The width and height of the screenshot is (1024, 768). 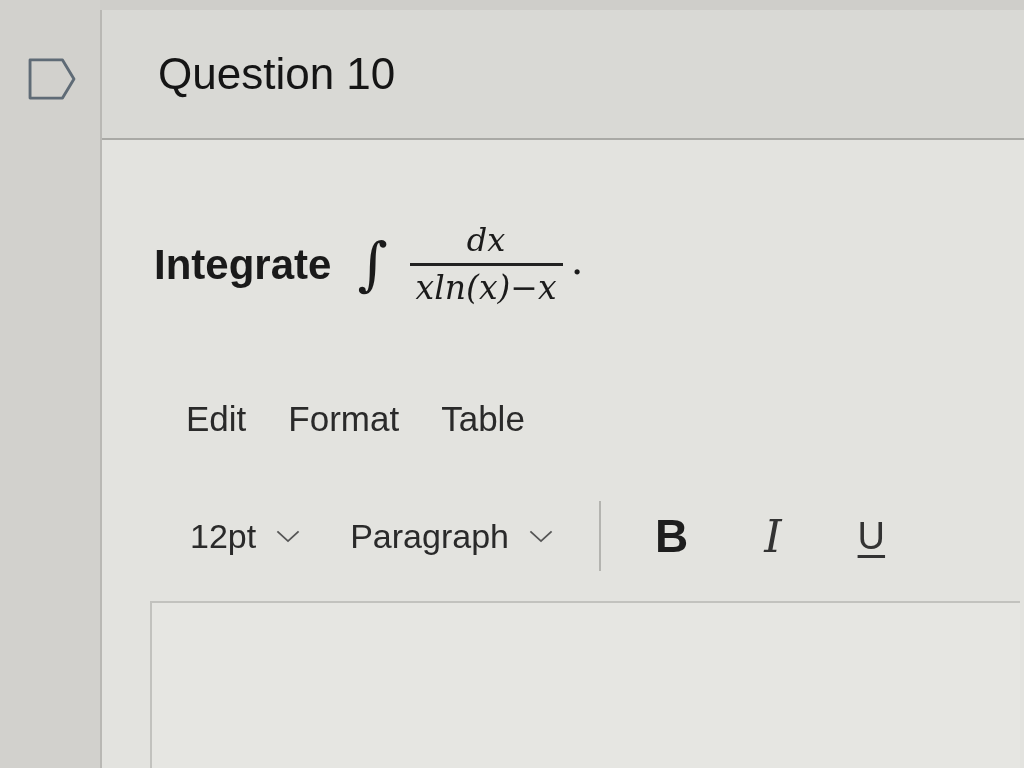 What do you see at coordinates (577, 259) in the screenshot?
I see `formula-period: .` at bounding box center [577, 259].